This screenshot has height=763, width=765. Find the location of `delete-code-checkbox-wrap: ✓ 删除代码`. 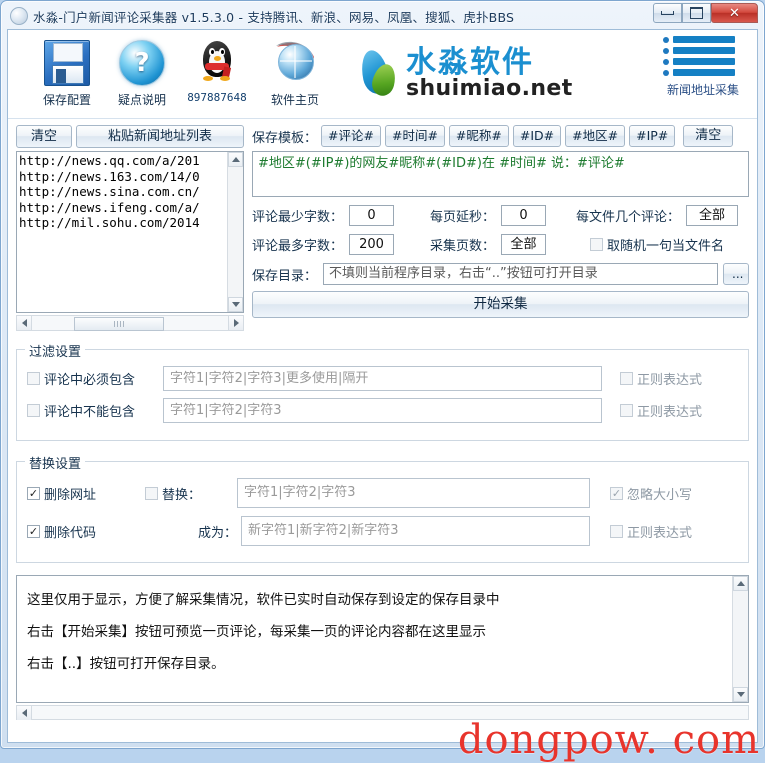

delete-code-checkbox-wrap: ✓ 删除代码 is located at coordinates (86, 531).